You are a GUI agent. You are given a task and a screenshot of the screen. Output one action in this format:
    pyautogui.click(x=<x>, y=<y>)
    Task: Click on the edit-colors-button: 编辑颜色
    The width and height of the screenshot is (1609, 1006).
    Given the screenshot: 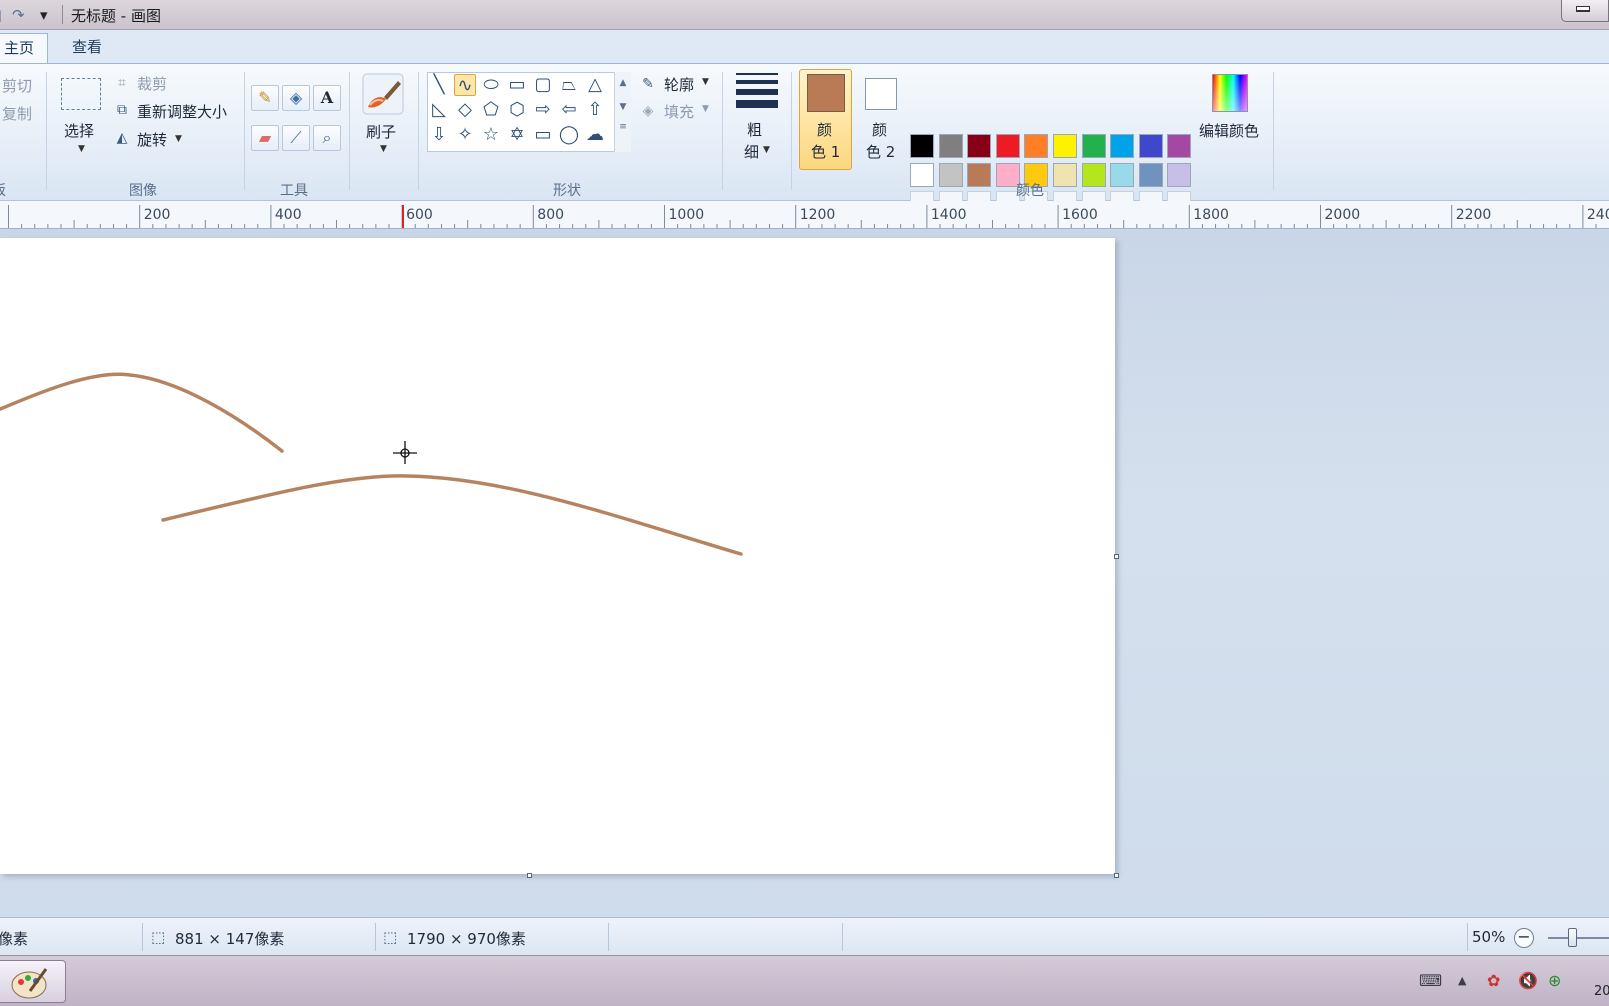 What is the action you would take?
    pyautogui.click(x=1229, y=130)
    